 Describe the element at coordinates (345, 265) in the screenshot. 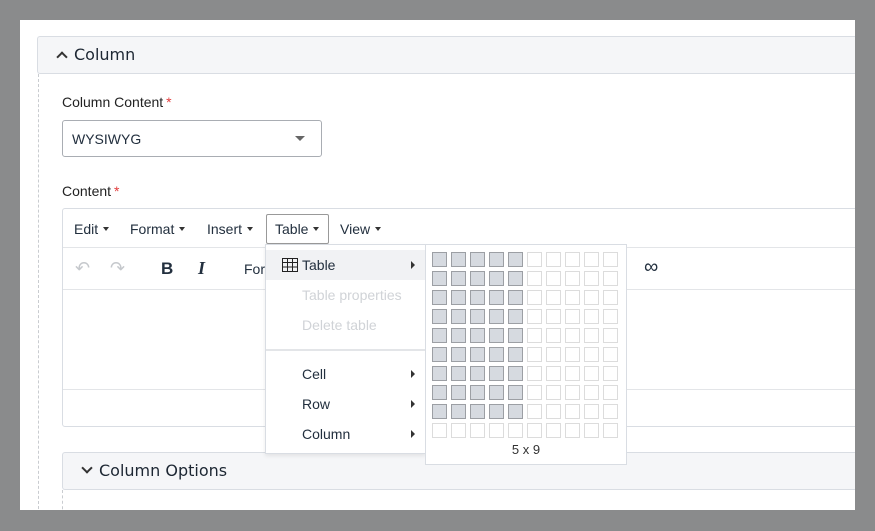

I see `menu-item-table: Table` at that location.